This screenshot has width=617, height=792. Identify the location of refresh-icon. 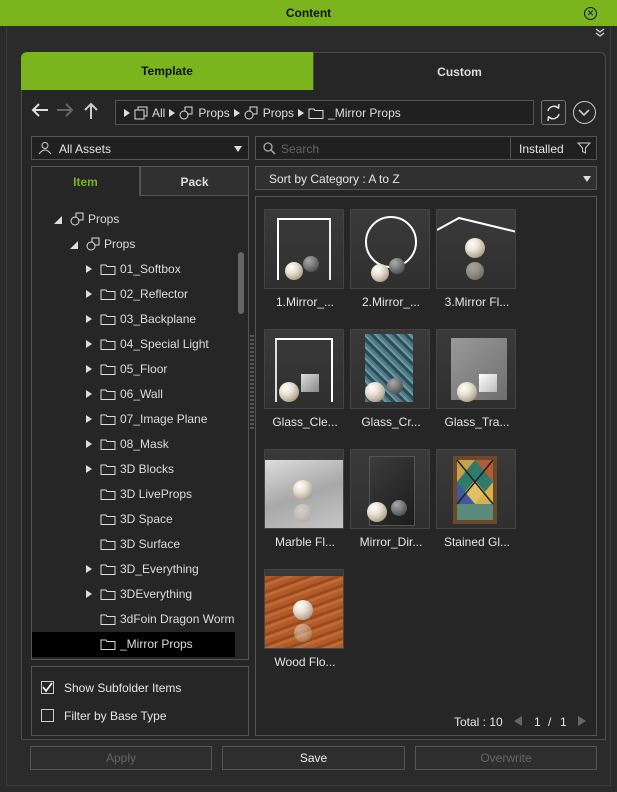
(553, 112).